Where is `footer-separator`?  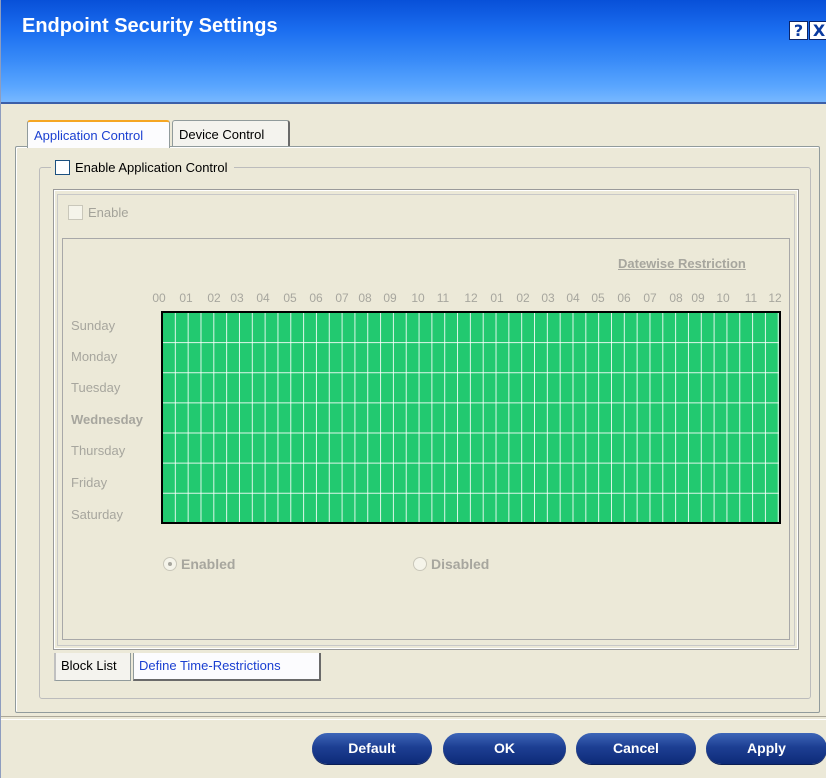
footer-separator is located at coordinates (413, 718).